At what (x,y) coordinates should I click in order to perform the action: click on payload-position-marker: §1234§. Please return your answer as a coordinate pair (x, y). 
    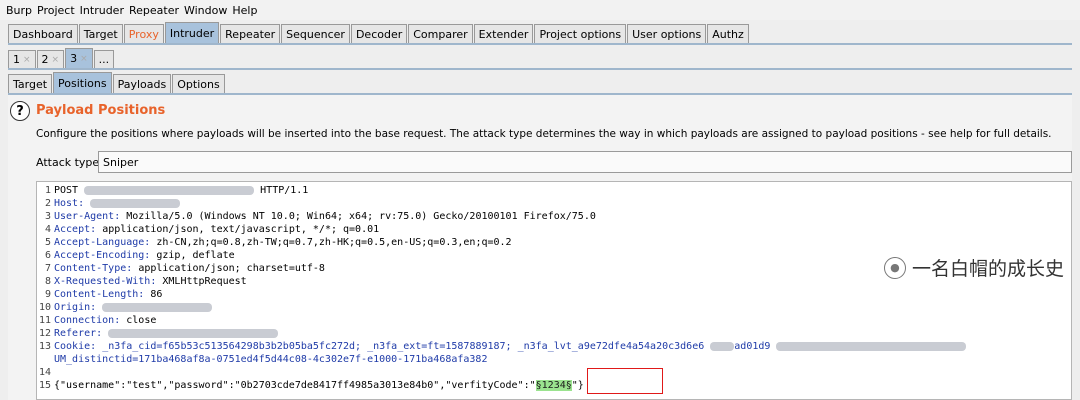
    Looking at the image, I should click on (553, 385).